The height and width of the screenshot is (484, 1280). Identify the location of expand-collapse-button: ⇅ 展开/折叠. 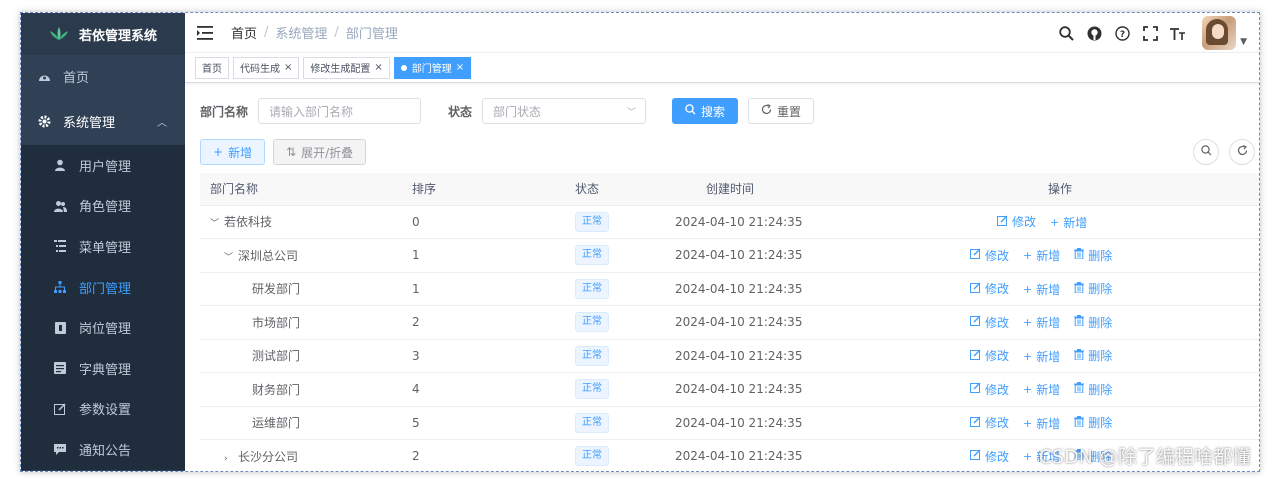
(320, 152).